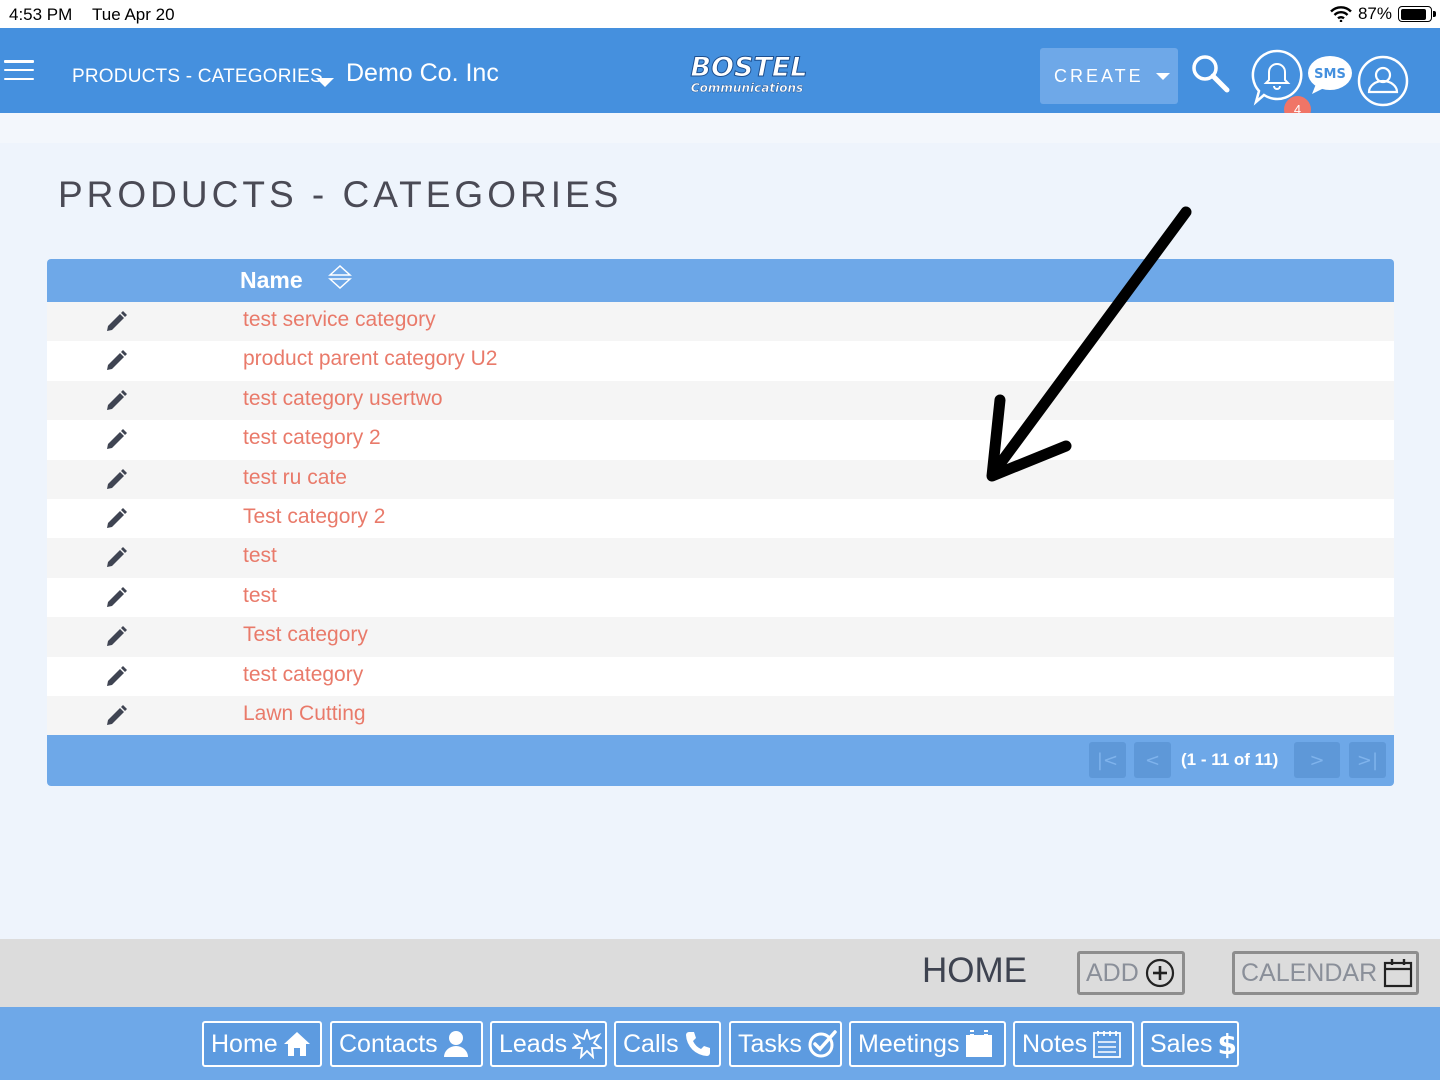 Image resolution: width=1440 pixels, height=1080 pixels. What do you see at coordinates (974, 971) in the screenshot?
I see `home-label: HOME` at bounding box center [974, 971].